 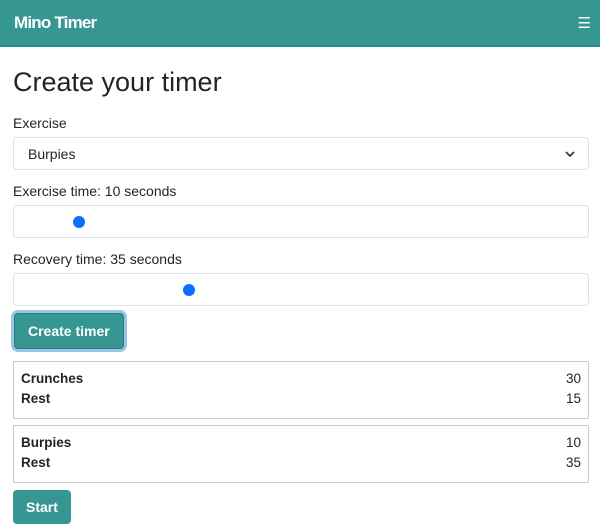 I want to click on rest-seconds: 35, so click(x=573, y=462).